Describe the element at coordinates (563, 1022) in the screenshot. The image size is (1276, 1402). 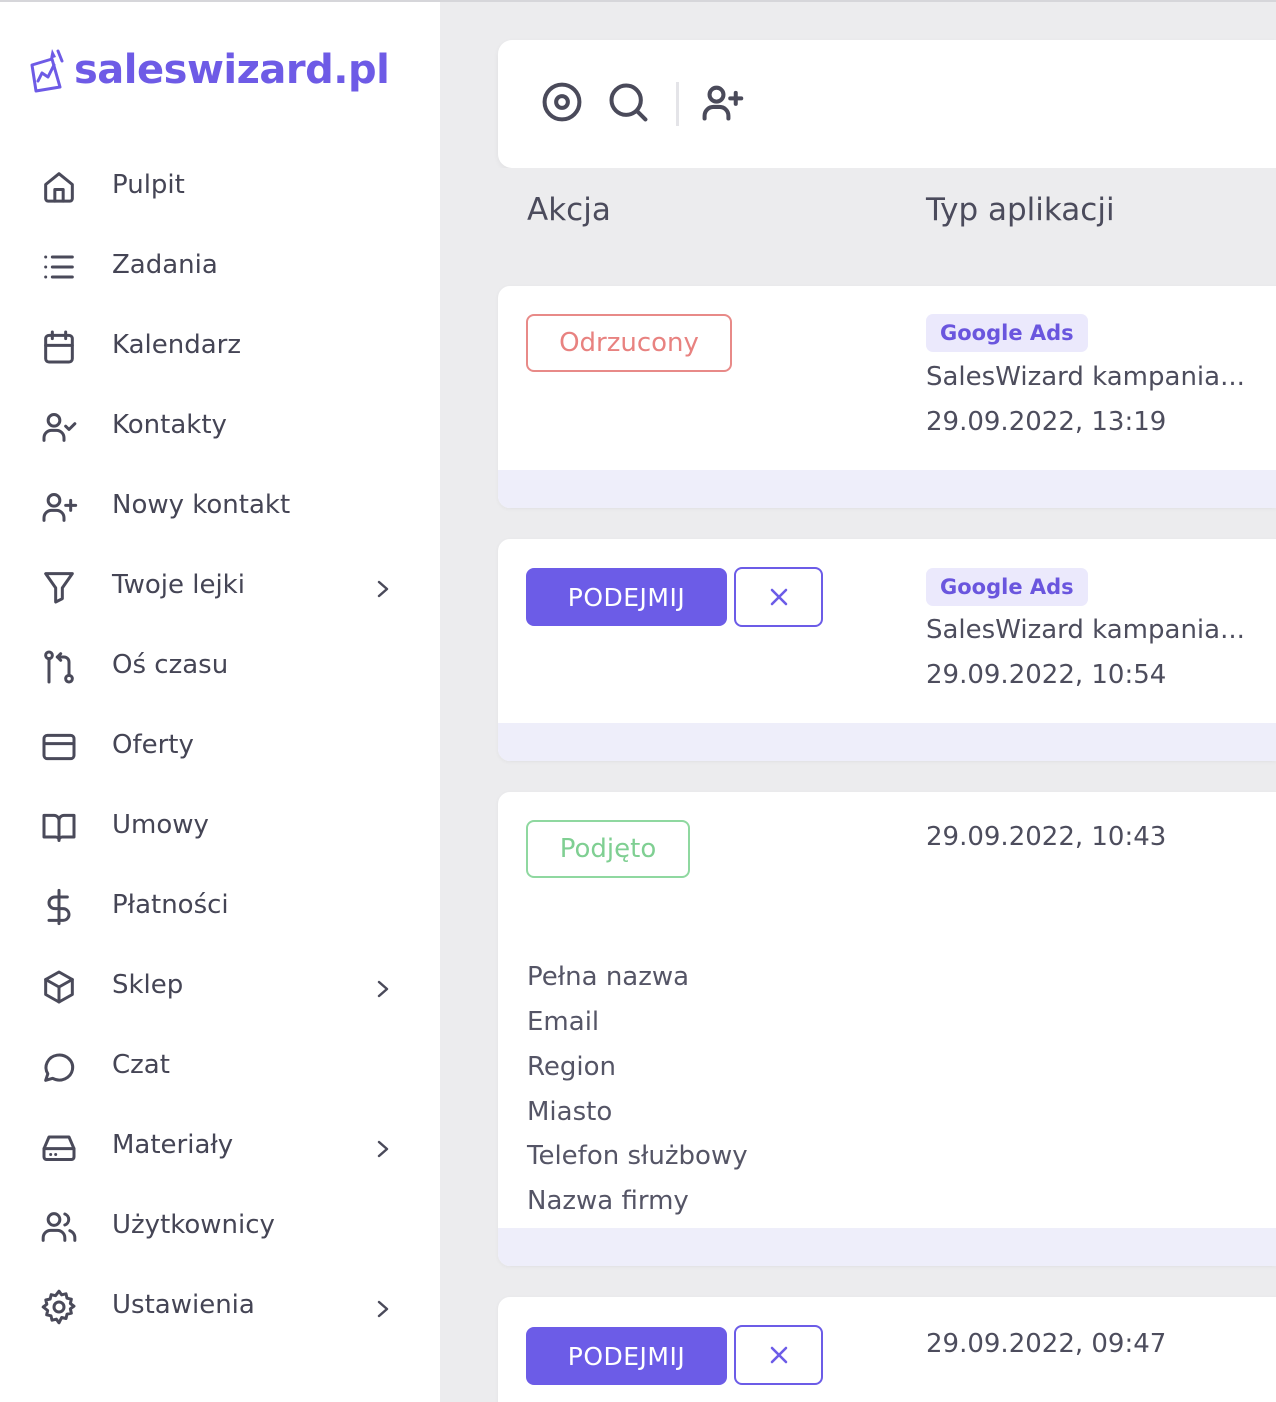
I see `field-label-email: Email` at that location.